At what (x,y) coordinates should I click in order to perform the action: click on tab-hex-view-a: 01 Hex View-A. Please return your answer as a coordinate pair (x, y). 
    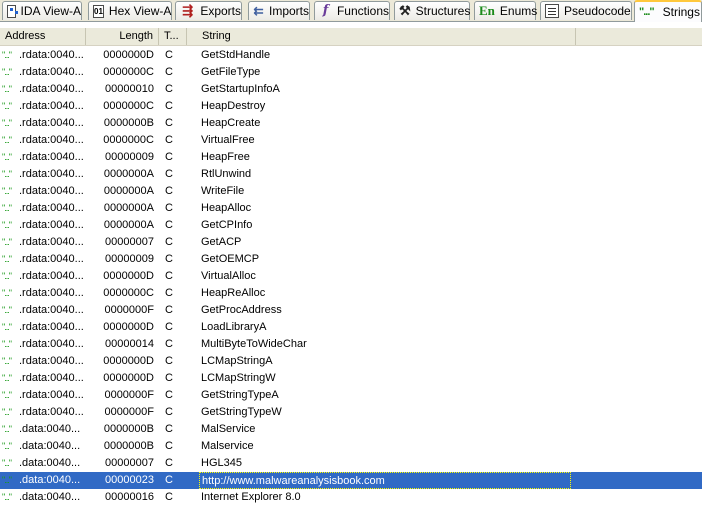
    Looking at the image, I should click on (130, 10).